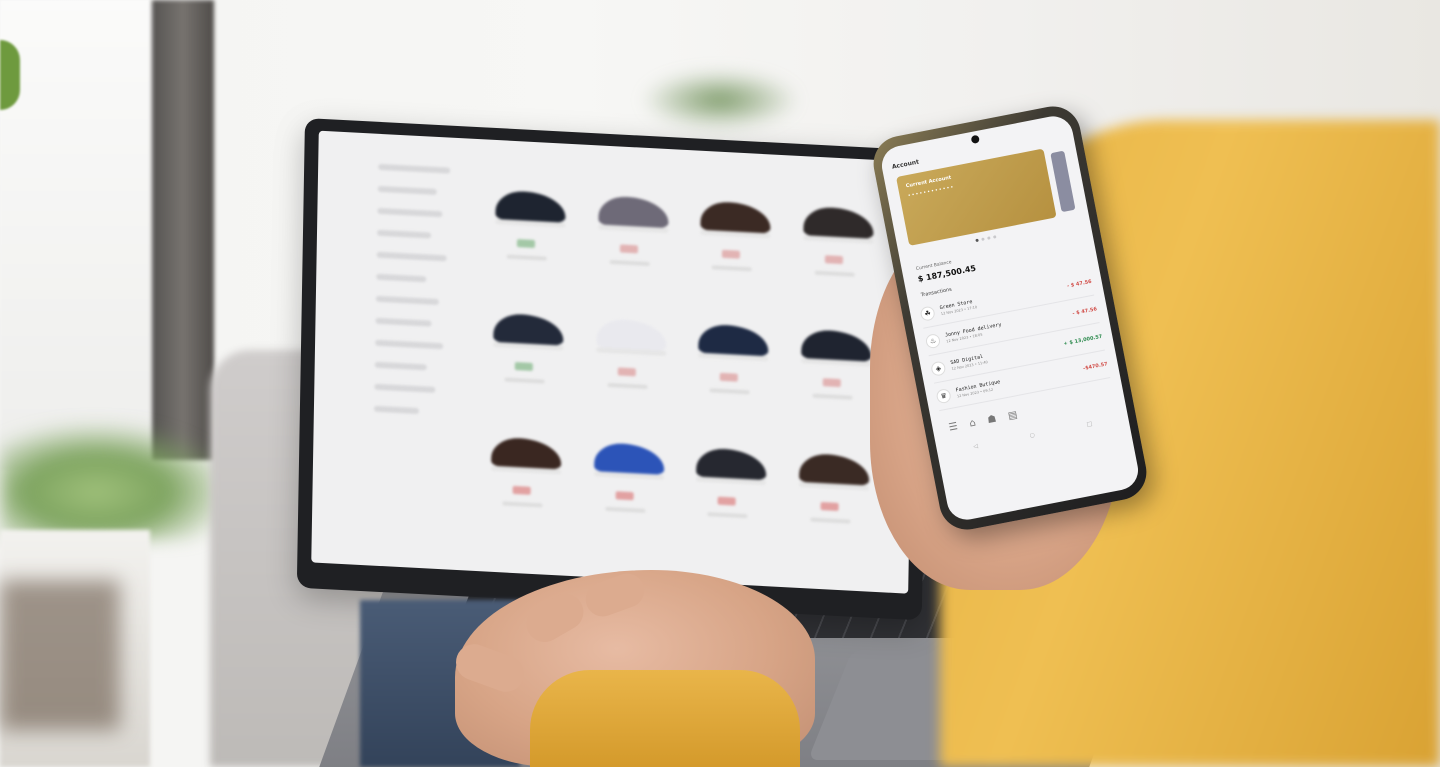  I want to click on home-icon: ⌂, so click(972, 423).